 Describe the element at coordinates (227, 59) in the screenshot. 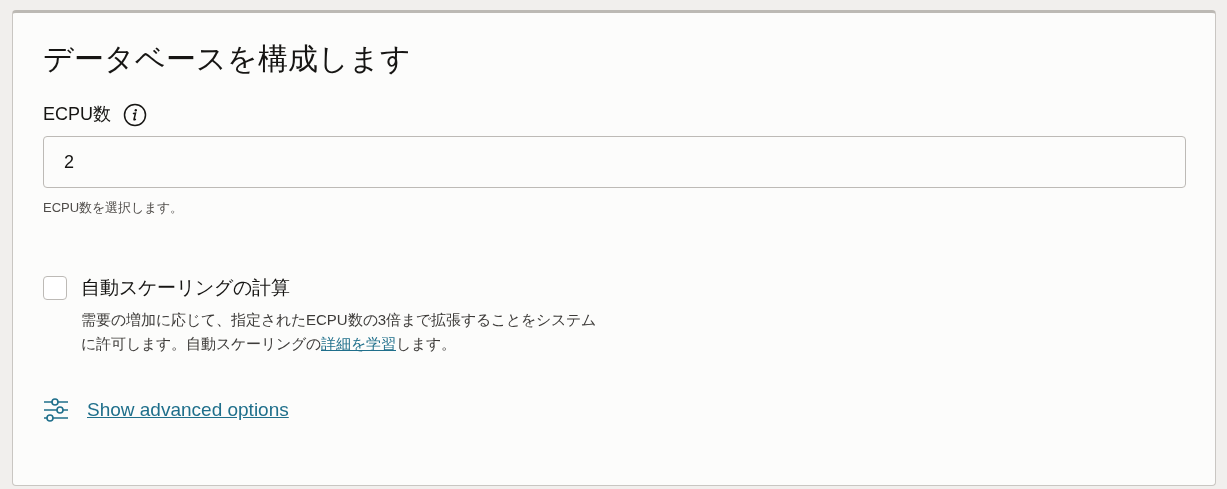

I see `section-title: データベースを構成します` at that location.